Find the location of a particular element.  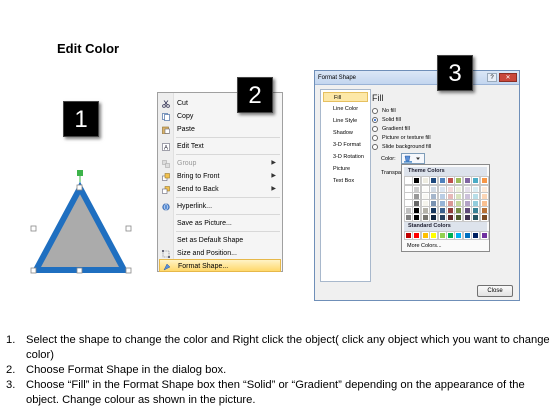

resize-handle-left is located at coordinates (33, 228).